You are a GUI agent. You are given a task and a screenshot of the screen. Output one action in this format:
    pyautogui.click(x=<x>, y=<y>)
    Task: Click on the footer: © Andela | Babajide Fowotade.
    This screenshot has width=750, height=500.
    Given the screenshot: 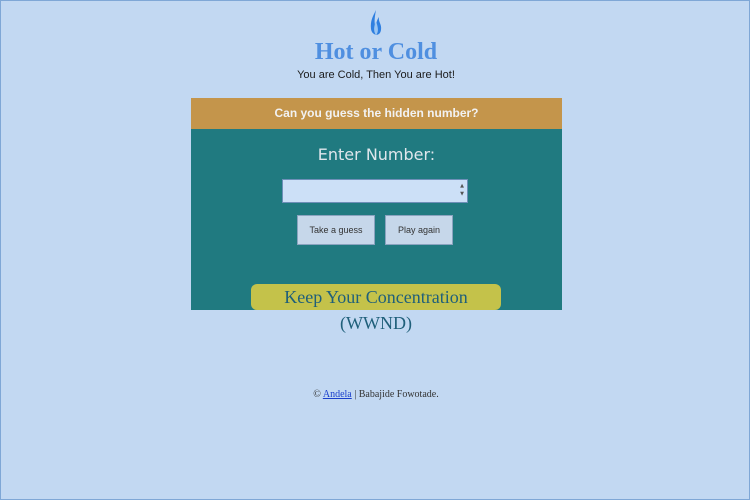 What is the action you would take?
    pyautogui.click(x=375, y=394)
    